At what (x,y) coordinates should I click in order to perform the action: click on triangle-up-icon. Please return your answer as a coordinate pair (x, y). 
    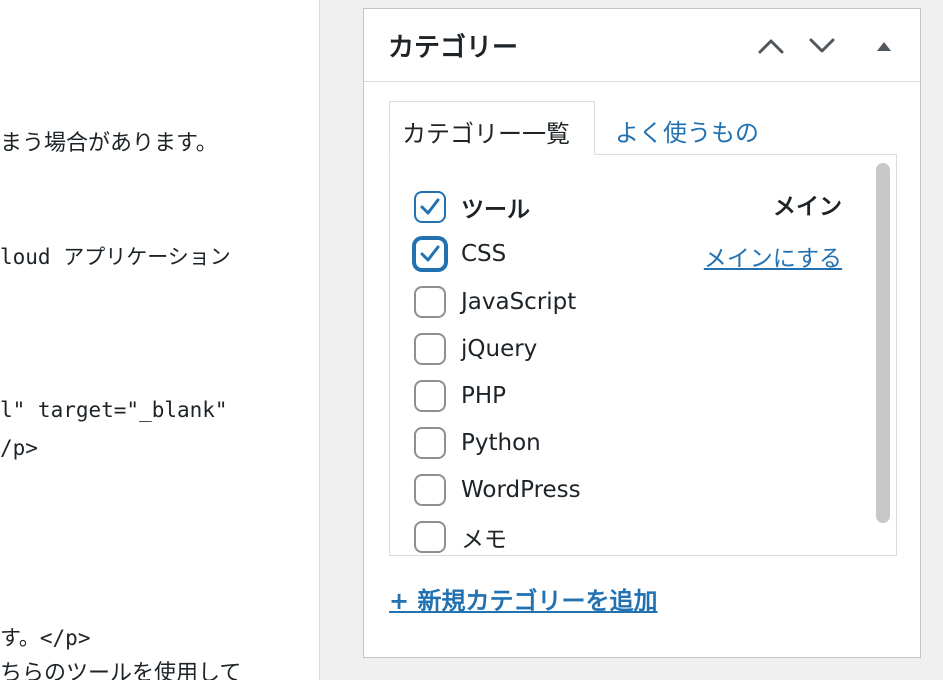
    Looking at the image, I should click on (884, 46).